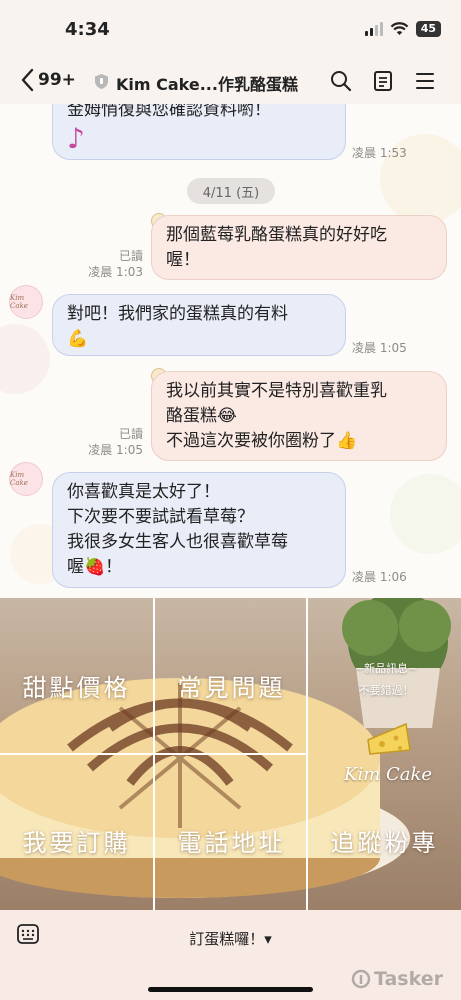 The height and width of the screenshot is (1000, 461). What do you see at coordinates (143, 492) in the screenshot?
I see `message-line: 你喜歡真是太好了！` at bounding box center [143, 492].